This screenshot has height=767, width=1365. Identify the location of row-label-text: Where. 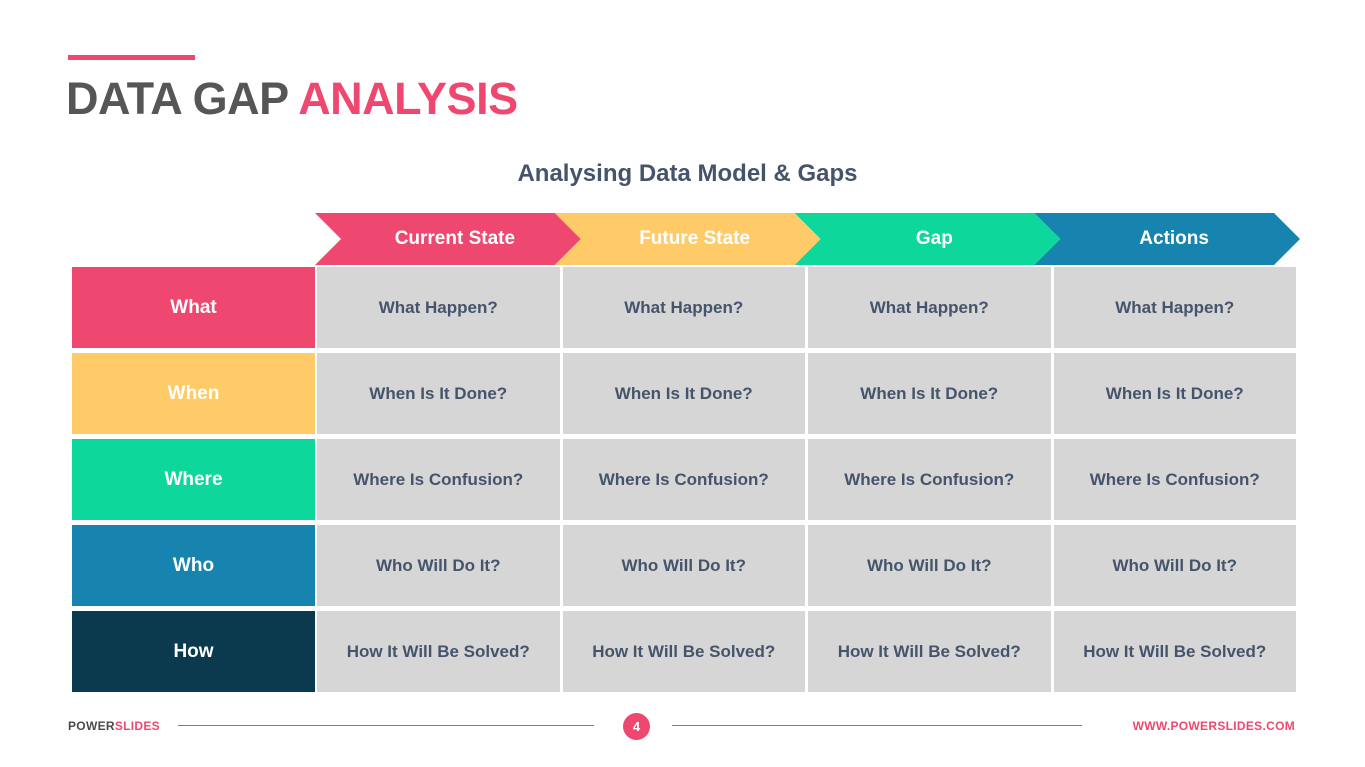
(193, 479).